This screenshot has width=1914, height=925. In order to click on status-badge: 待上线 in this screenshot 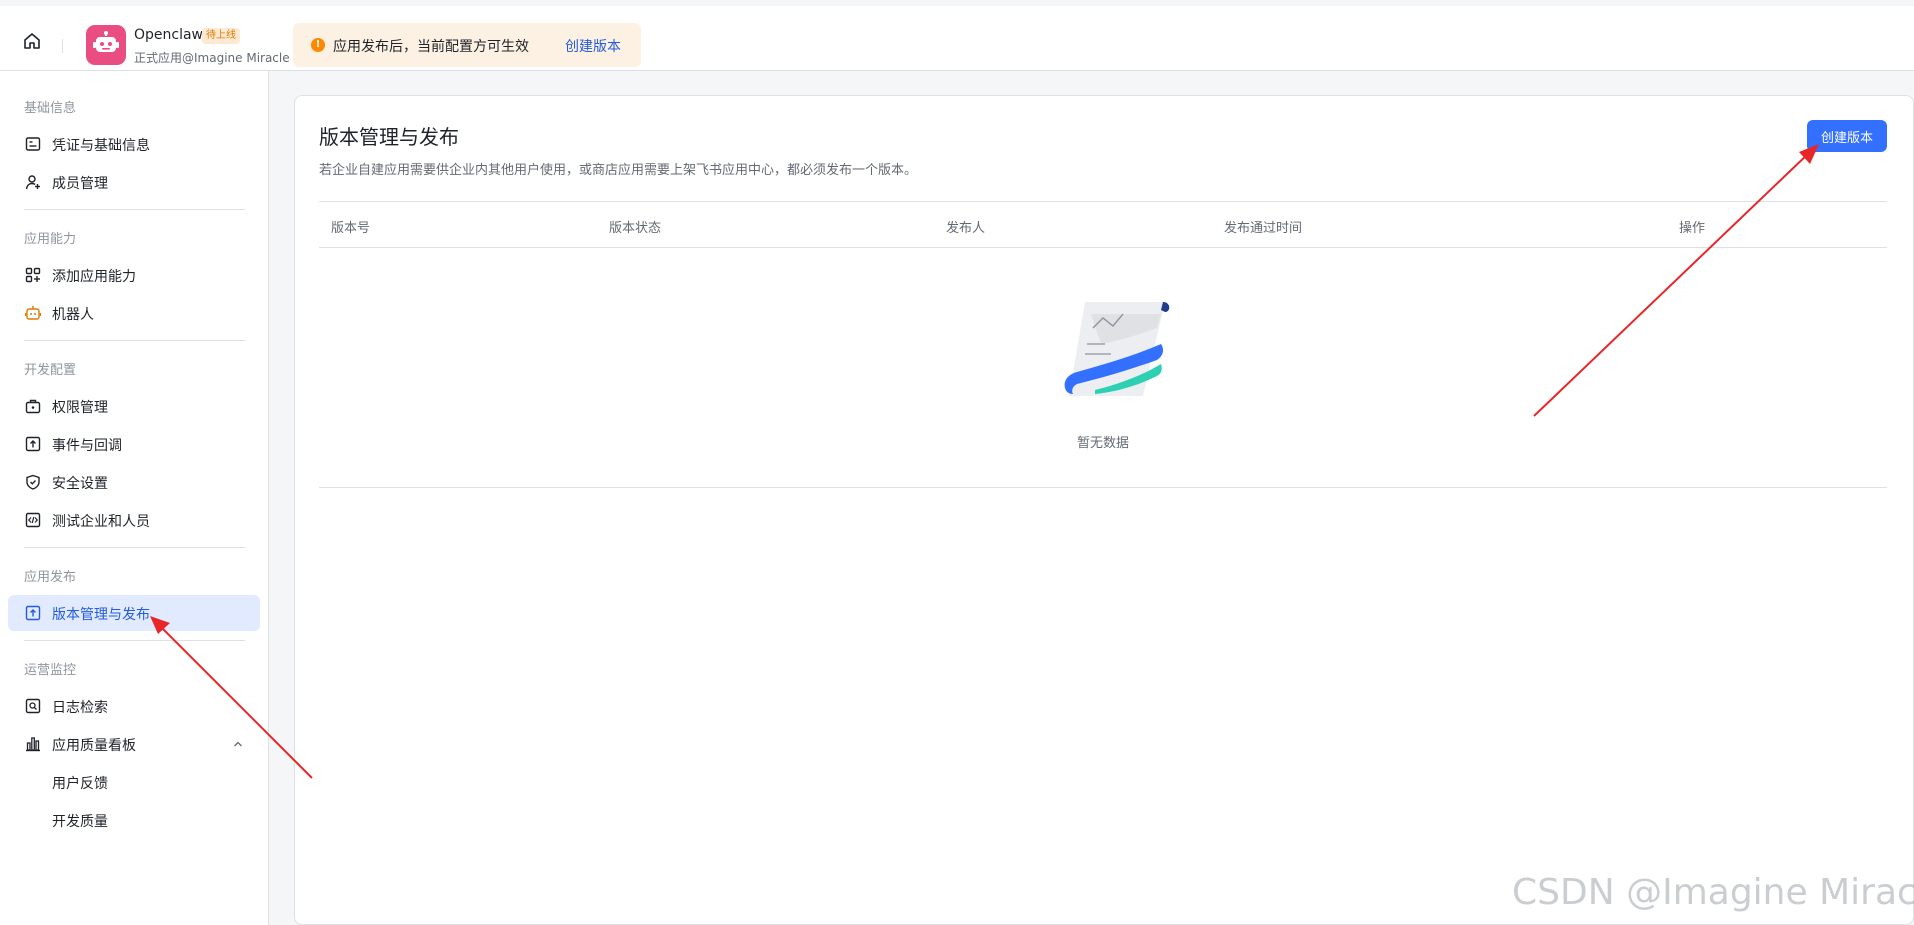, I will do `click(221, 36)`.